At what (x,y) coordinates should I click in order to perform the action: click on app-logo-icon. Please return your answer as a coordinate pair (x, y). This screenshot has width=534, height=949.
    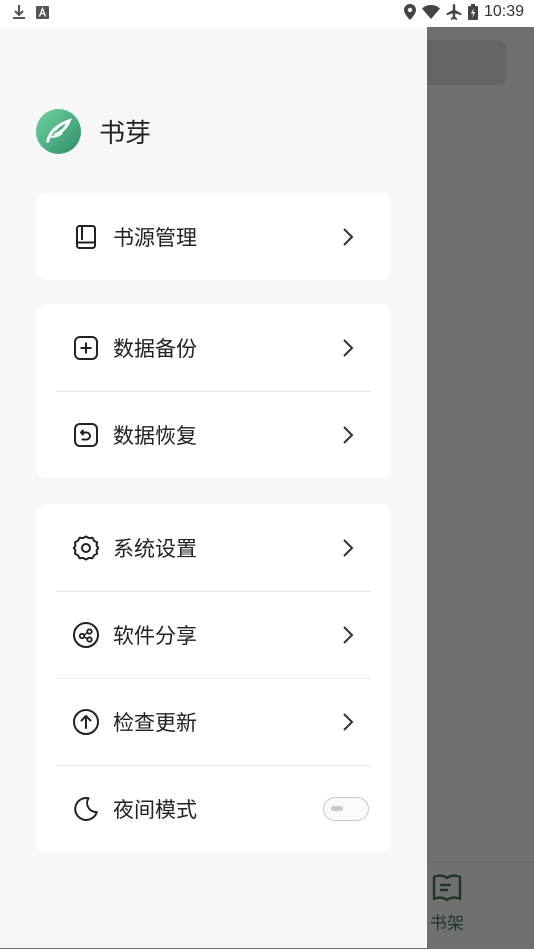
    Looking at the image, I should click on (58, 131).